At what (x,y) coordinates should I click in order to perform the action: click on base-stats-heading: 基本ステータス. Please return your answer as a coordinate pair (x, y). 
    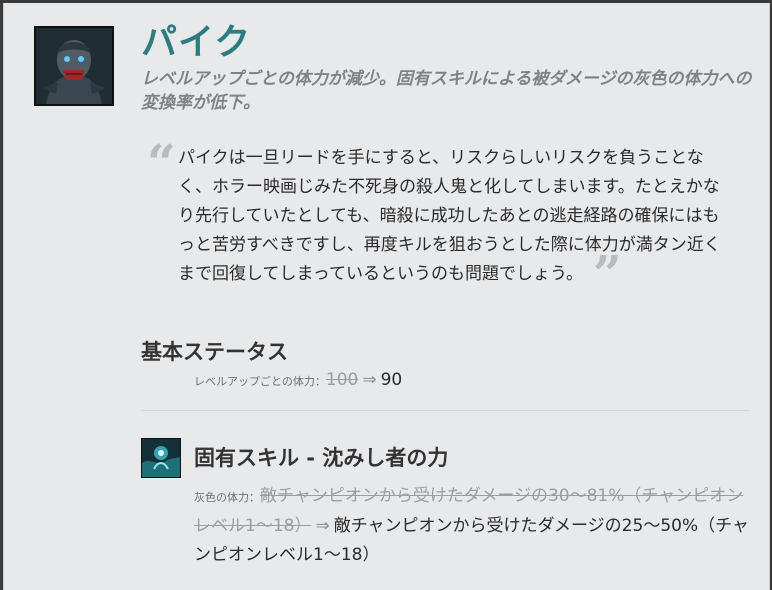
    Looking at the image, I should click on (214, 352).